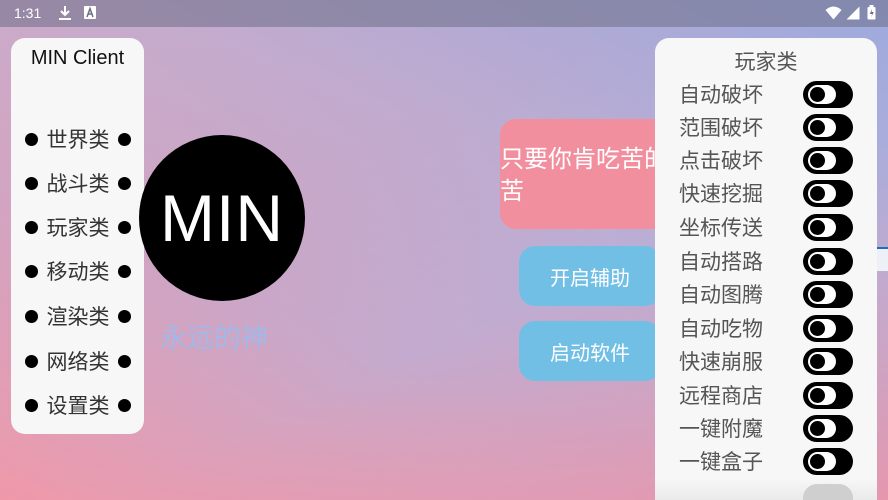 This screenshot has height=500, width=888. I want to click on feature-label: 自动搭路, so click(721, 262).